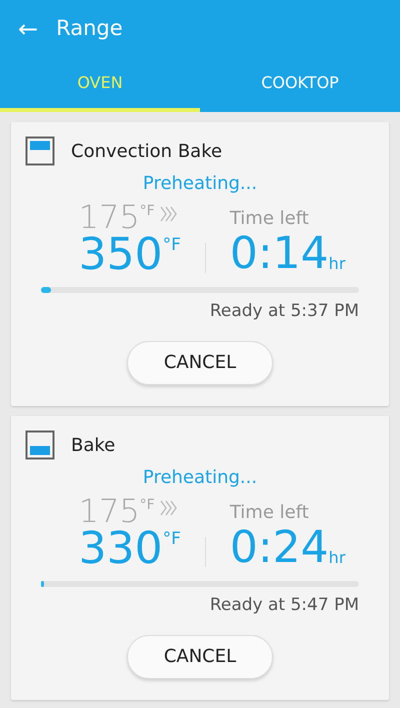 The image size is (400, 708). What do you see at coordinates (28, 28) in the screenshot?
I see `back-button: ←` at bounding box center [28, 28].